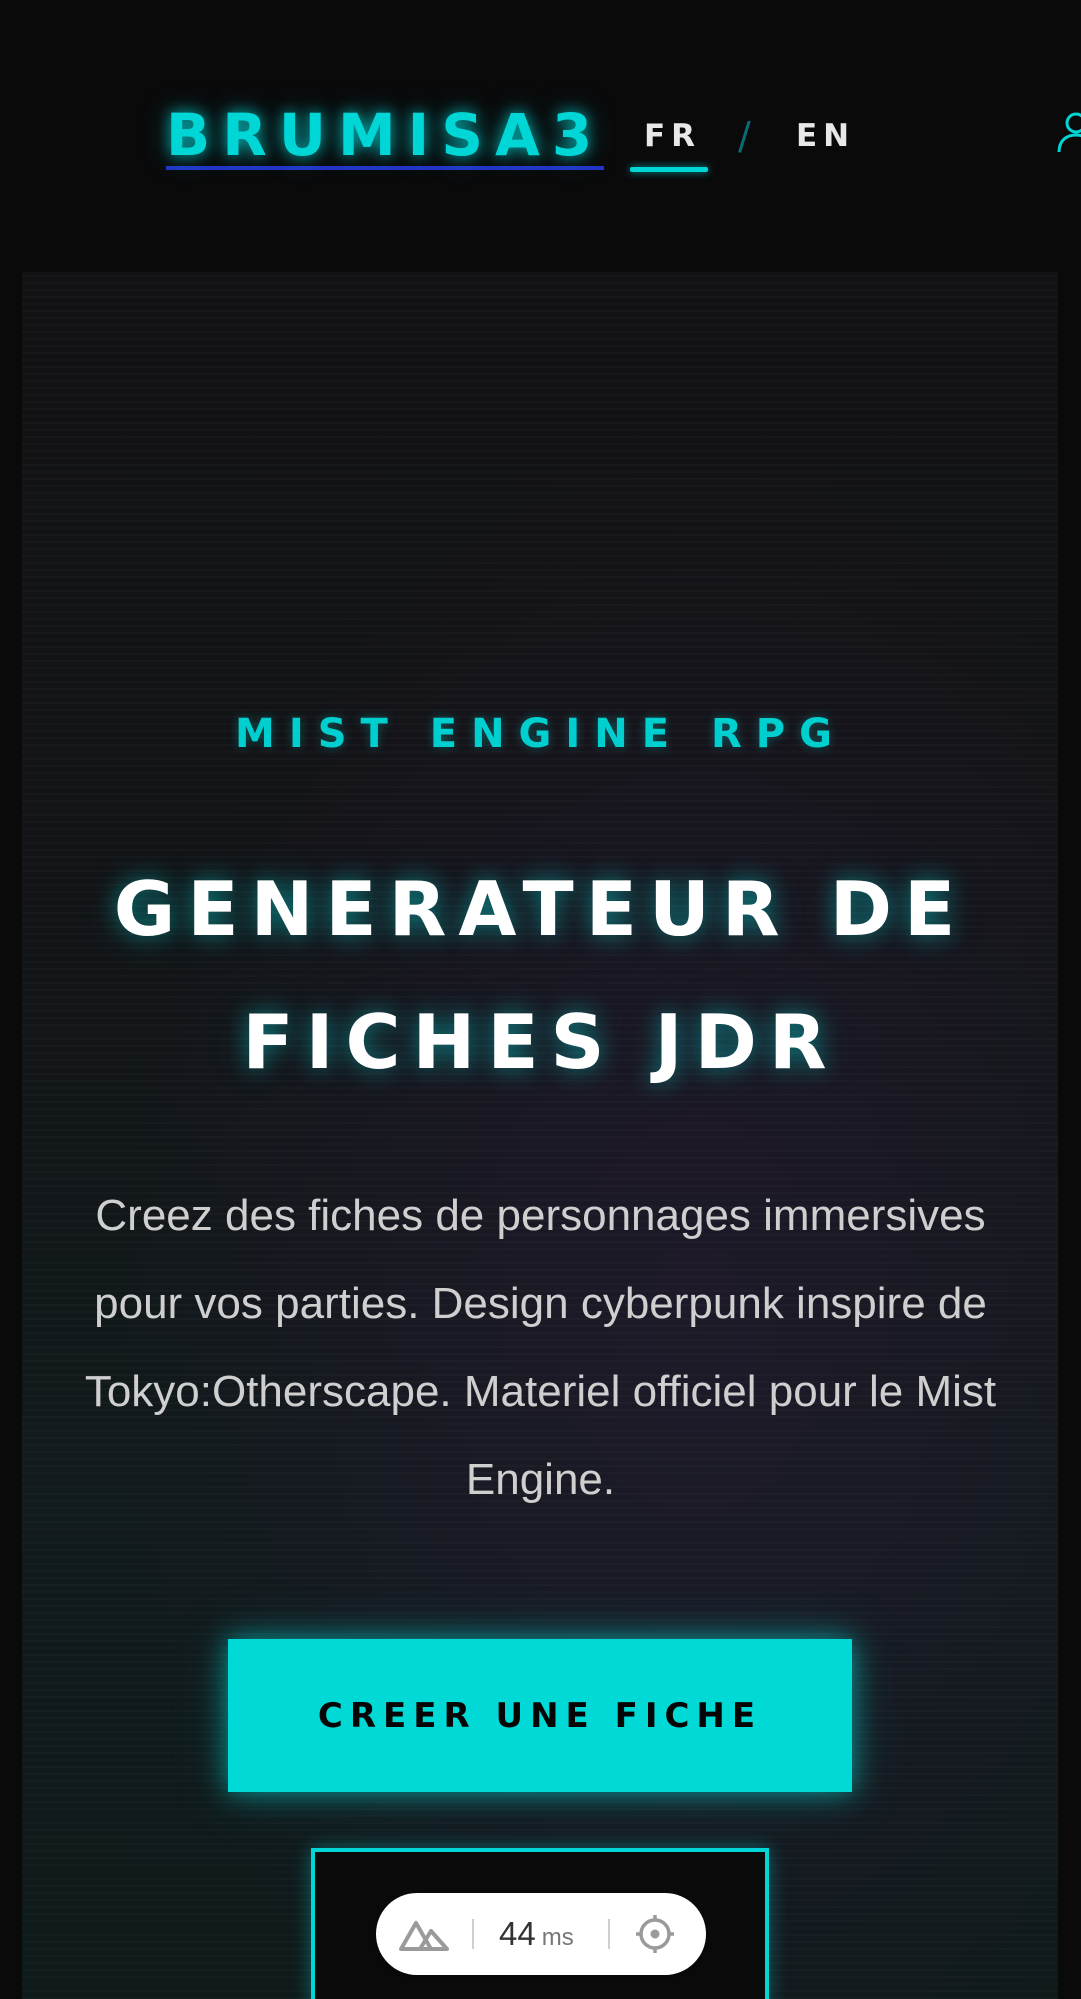 The width and height of the screenshot is (1081, 1999). What do you see at coordinates (540, 1715) in the screenshot?
I see `create-sheet-button: CREER UNE FICHE` at bounding box center [540, 1715].